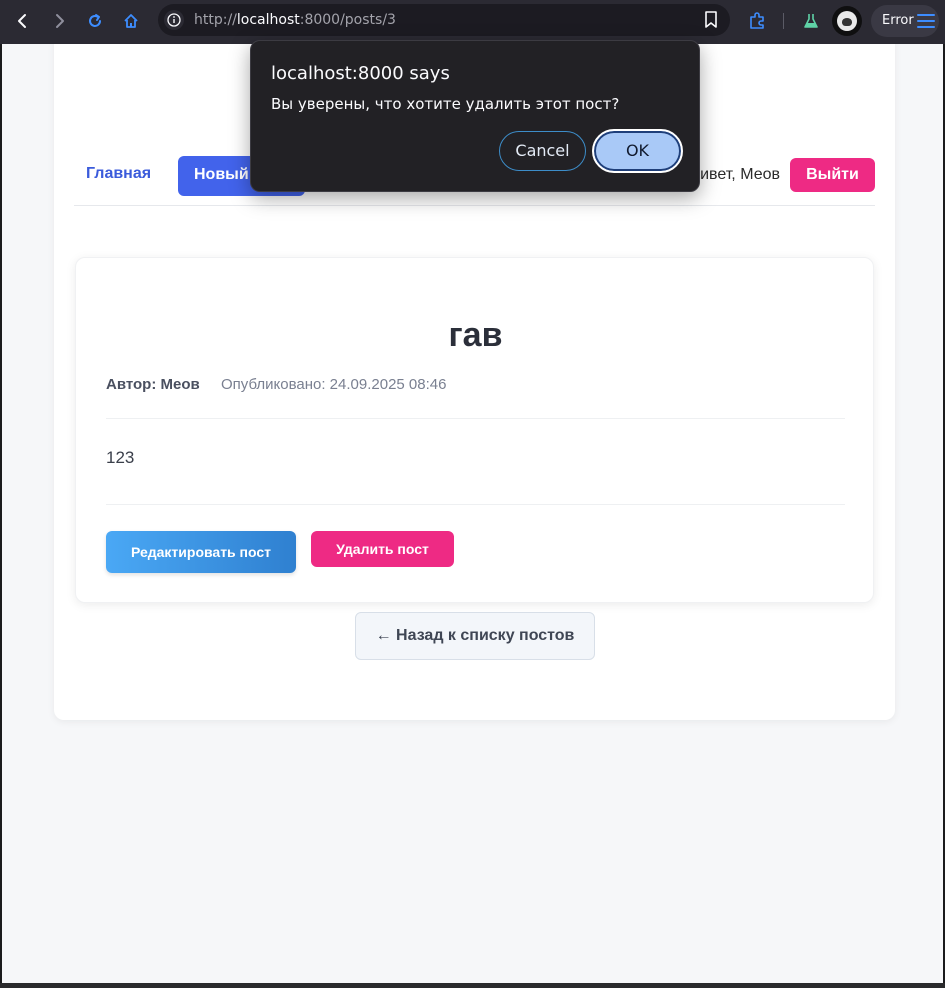 The width and height of the screenshot is (945, 988). Describe the element at coordinates (637, 151) in the screenshot. I see `ok-button: OK` at that location.